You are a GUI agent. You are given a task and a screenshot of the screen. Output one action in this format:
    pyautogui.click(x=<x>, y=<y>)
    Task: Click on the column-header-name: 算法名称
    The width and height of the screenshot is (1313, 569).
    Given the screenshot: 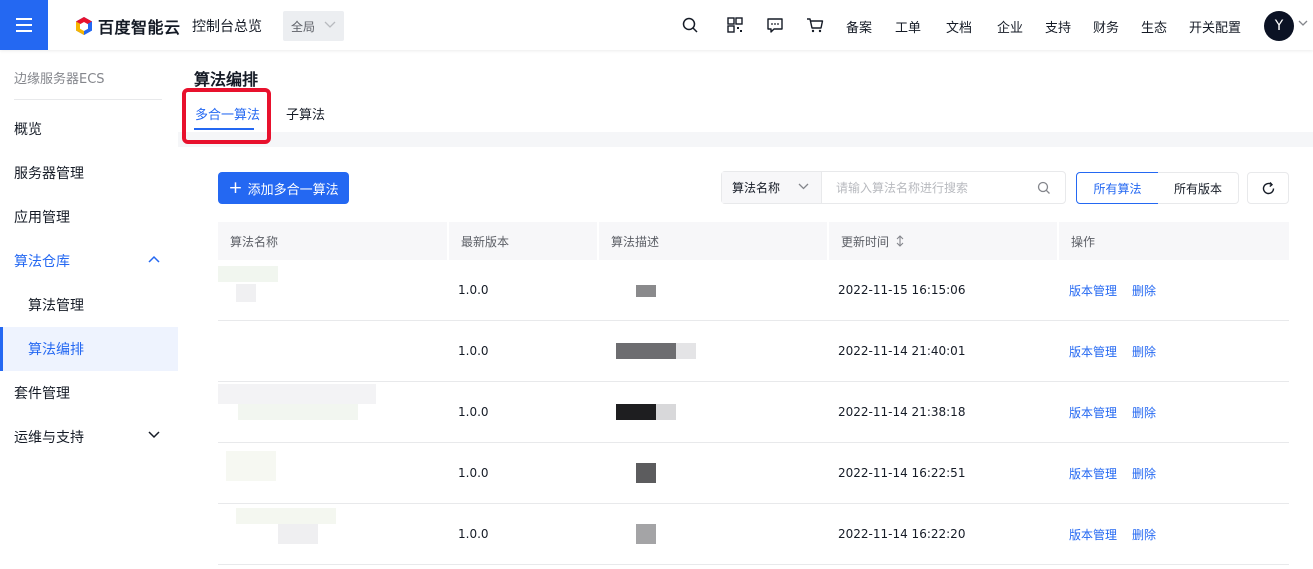 What is the action you would take?
    pyautogui.click(x=254, y=241)
    